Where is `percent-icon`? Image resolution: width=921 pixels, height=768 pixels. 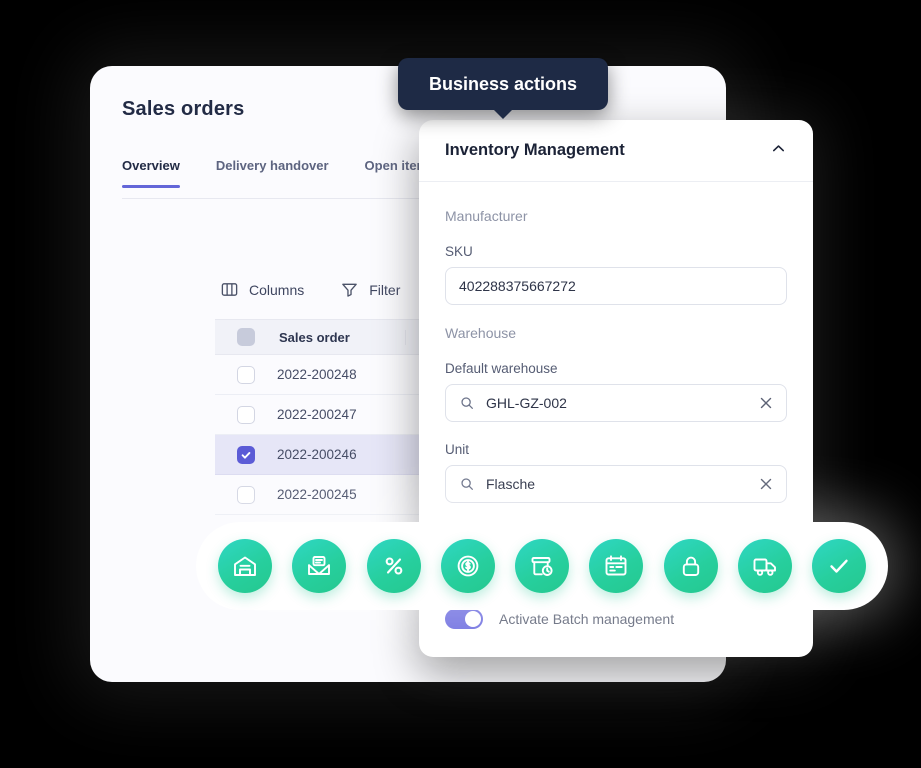 percent-icon is located at coordinates (394, 566).